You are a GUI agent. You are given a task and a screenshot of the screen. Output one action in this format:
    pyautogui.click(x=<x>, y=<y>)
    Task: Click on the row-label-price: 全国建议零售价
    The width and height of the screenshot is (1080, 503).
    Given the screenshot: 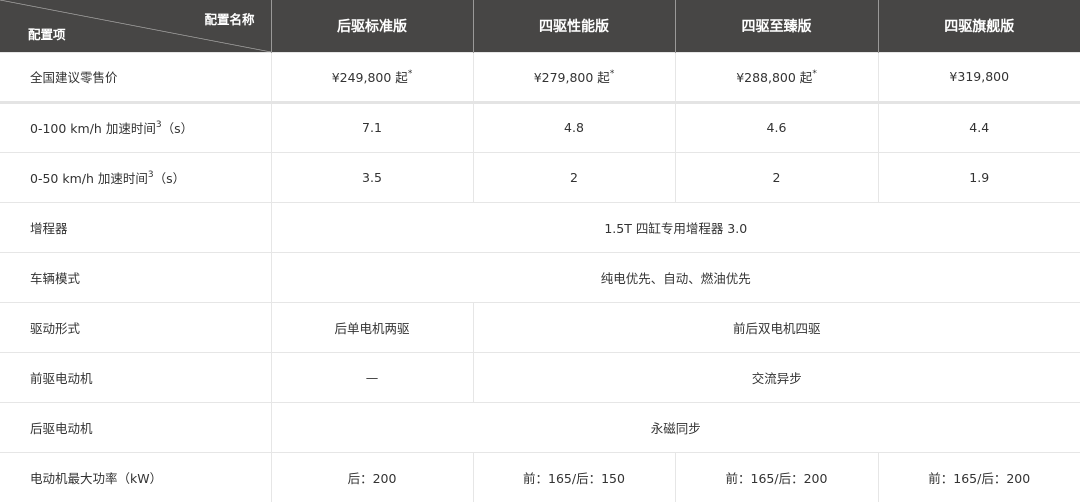 What is the action you would take?
    pyautogui.click(x=136, y=76)
    